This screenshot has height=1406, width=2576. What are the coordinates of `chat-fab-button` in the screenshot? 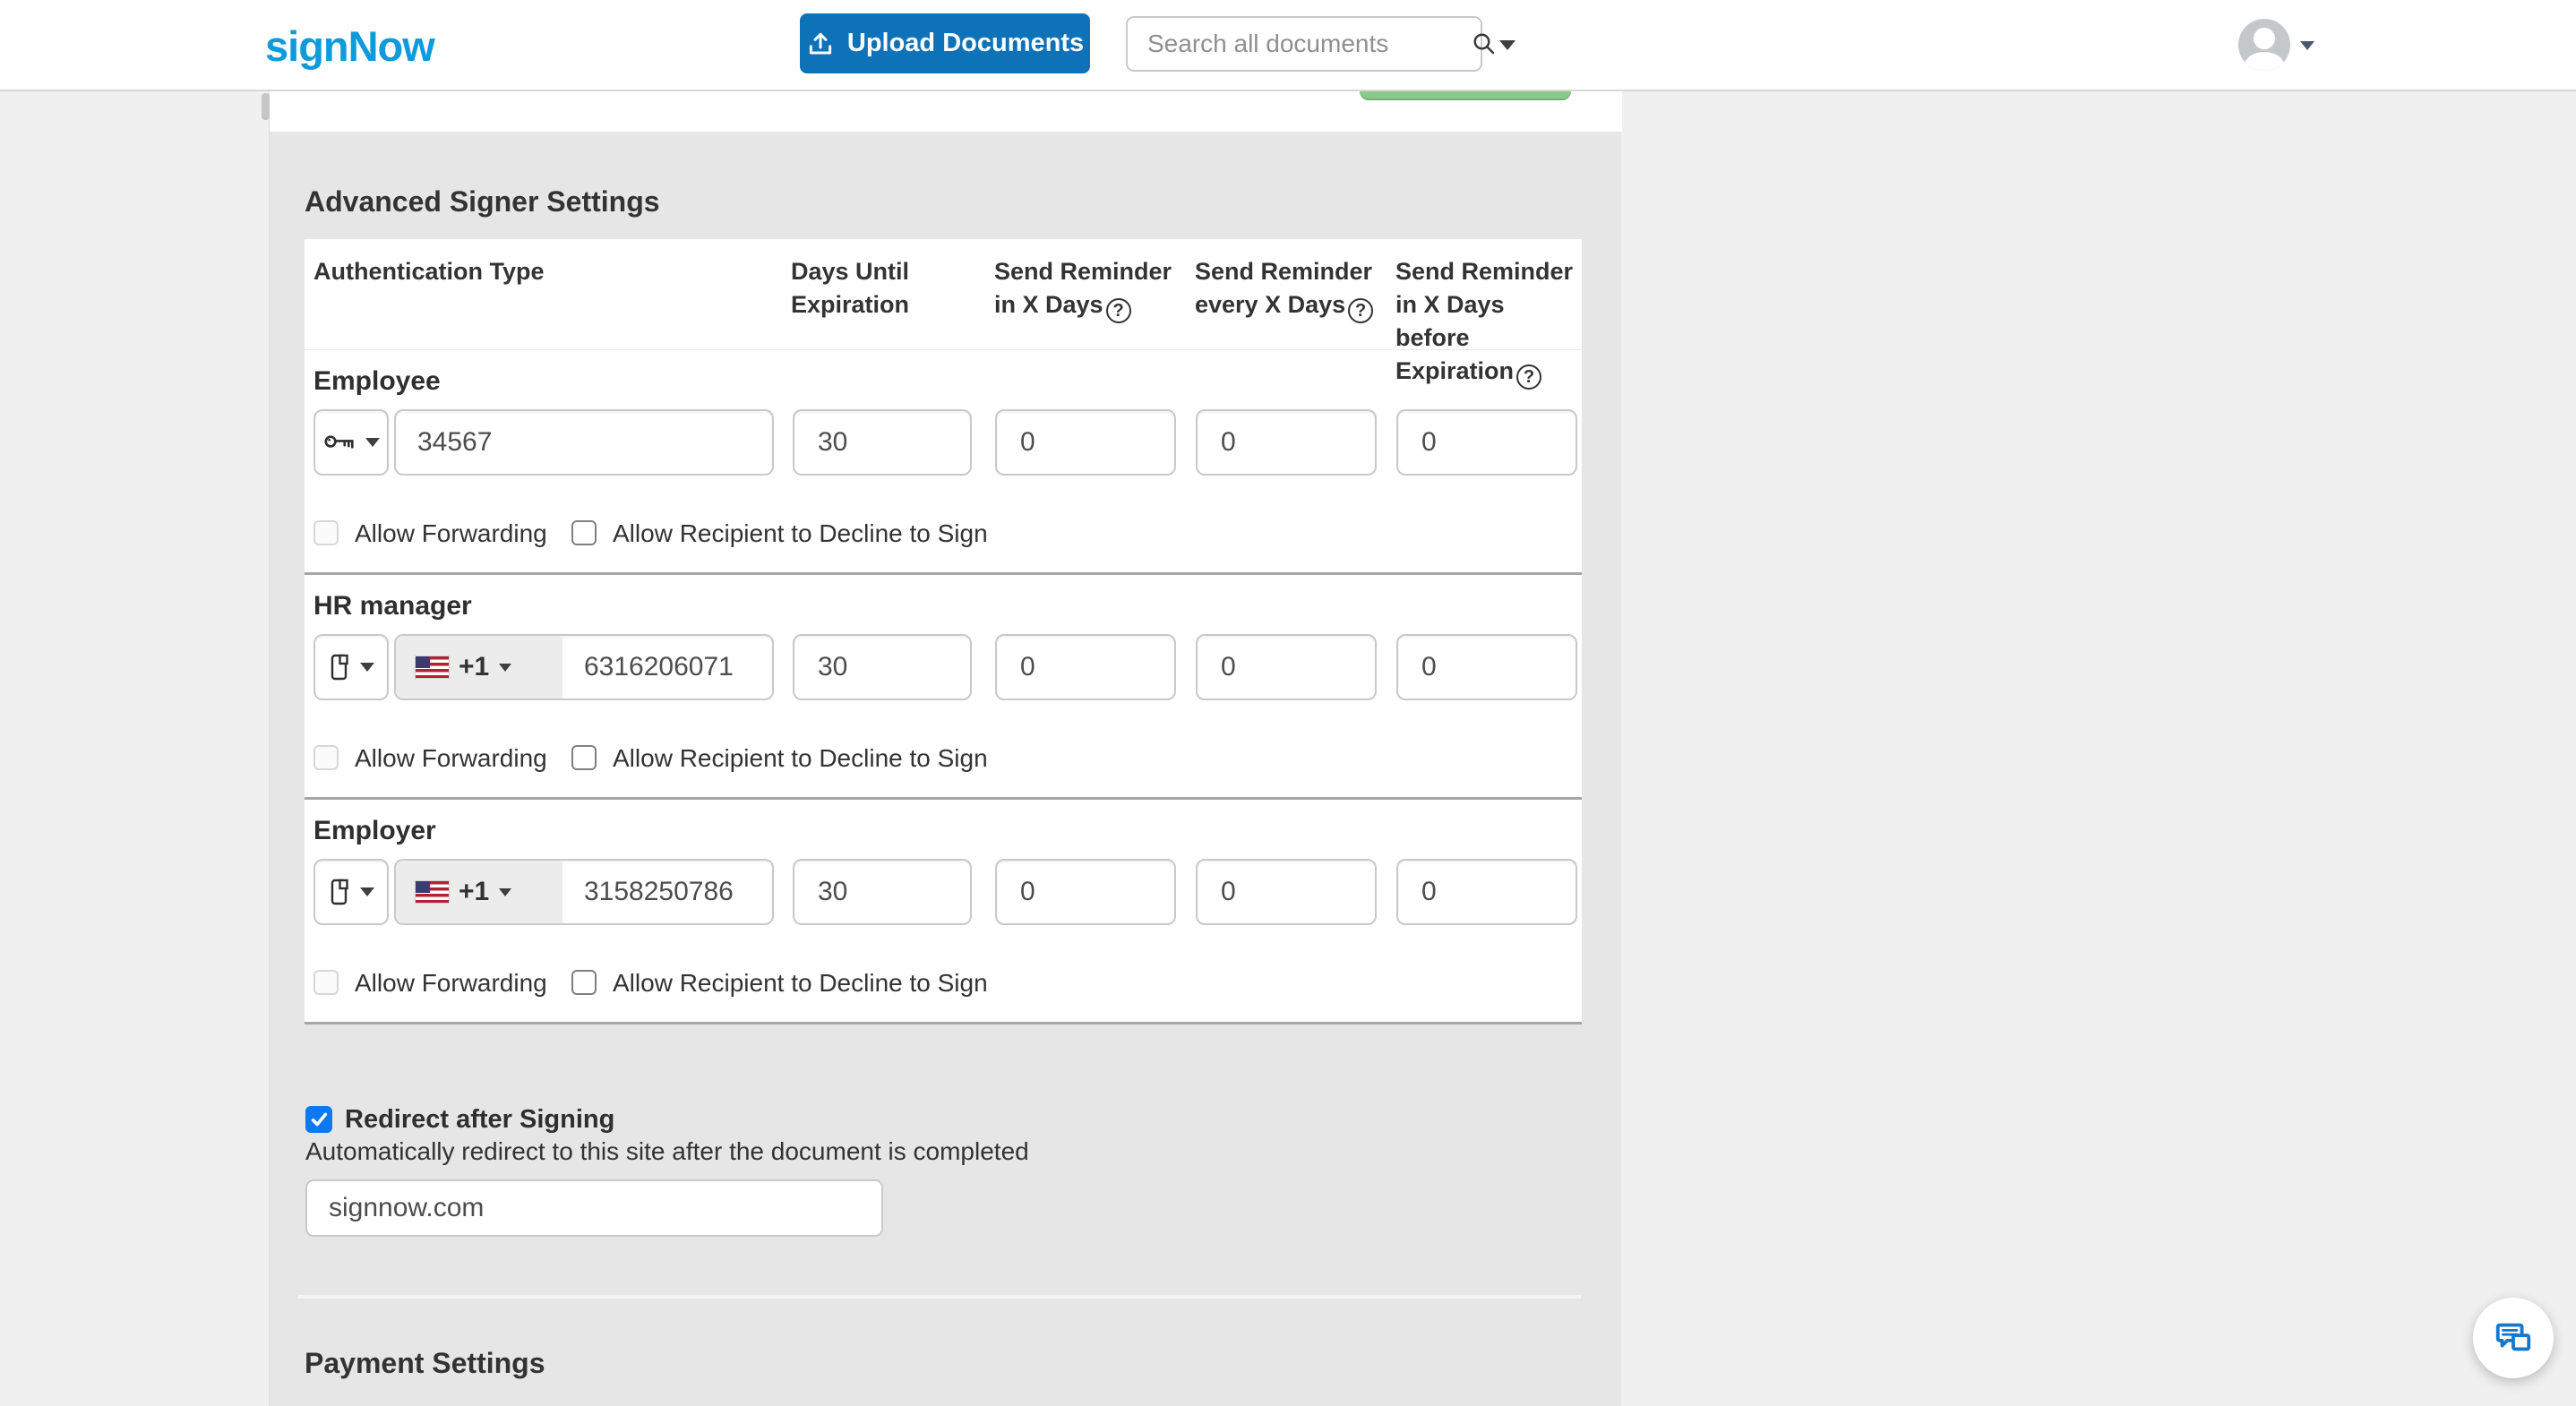 It's located at (2513, 1338).